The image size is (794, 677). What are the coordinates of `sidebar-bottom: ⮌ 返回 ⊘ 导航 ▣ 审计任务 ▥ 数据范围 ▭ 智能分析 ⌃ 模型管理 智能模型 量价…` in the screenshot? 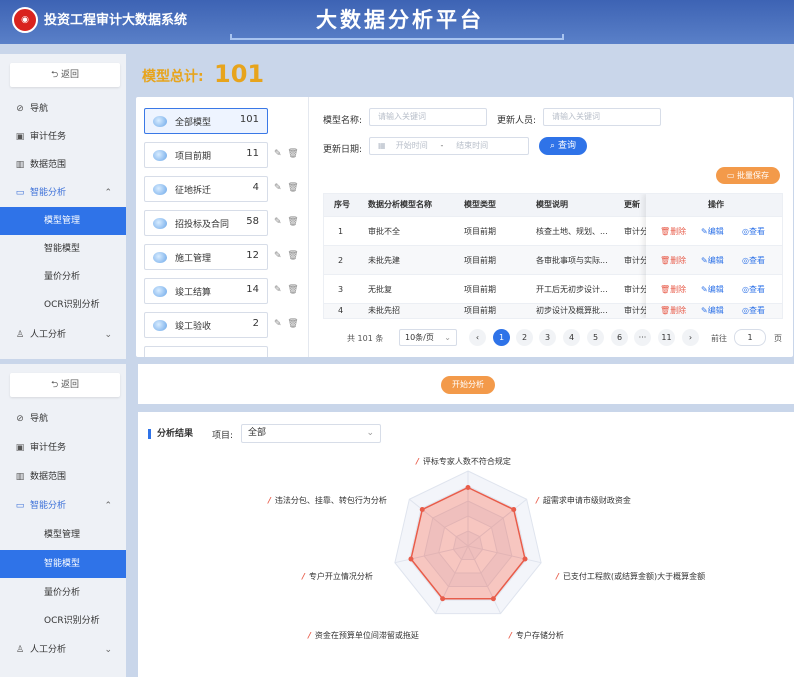 It's located at (63, 520).